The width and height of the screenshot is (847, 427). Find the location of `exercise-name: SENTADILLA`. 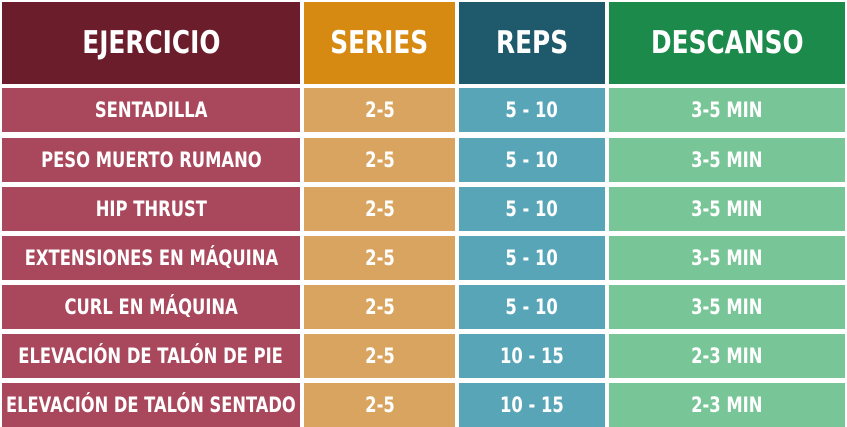

exercise-name: SENTADILLA is located at coordinates (151, 110).